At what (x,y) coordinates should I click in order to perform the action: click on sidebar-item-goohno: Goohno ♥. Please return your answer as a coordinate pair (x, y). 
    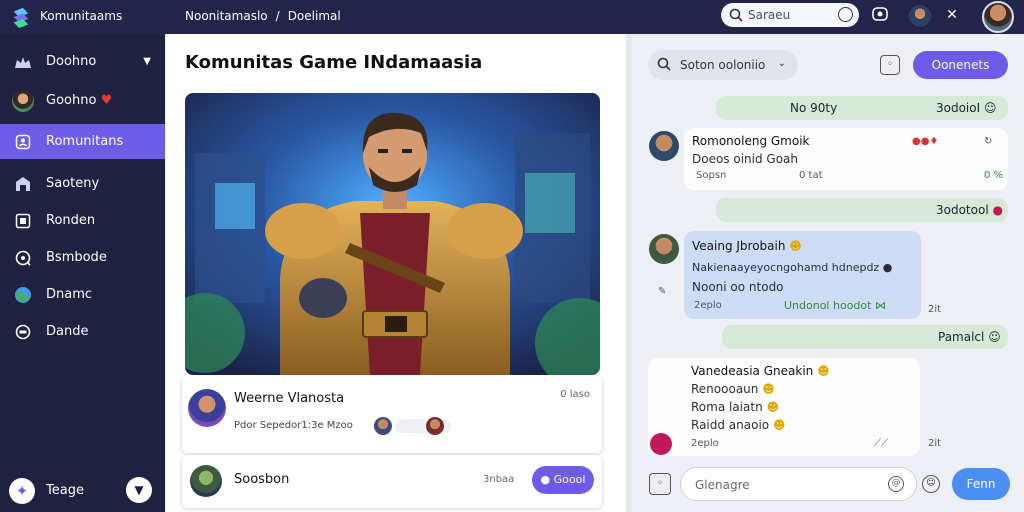
    Looking at the image, I should click on (82, 100).